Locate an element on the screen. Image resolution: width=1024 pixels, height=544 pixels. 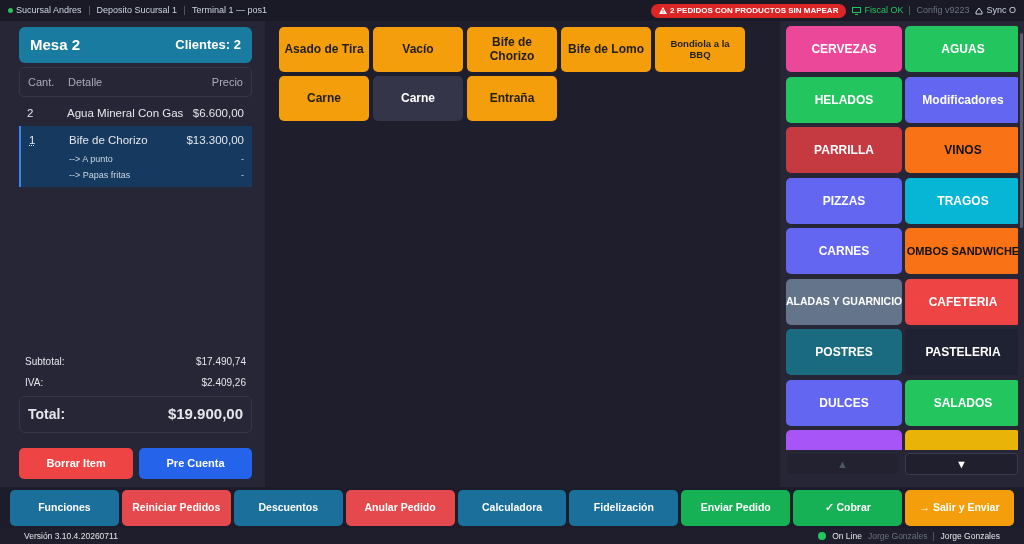
item-quantity: 2 is located at coordinates (31, 113).